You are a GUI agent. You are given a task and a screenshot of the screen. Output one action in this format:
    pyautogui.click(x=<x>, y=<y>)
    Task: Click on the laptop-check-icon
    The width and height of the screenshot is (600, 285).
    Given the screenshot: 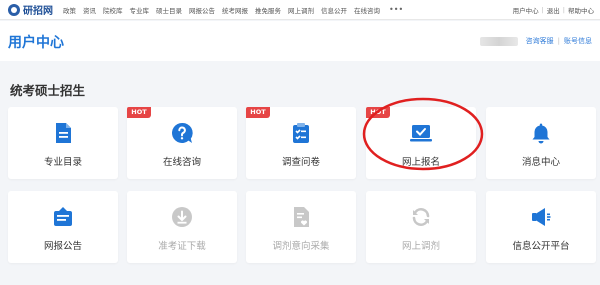 What is the action you would take?
    pyautogui.click(x=421, y=133)
    